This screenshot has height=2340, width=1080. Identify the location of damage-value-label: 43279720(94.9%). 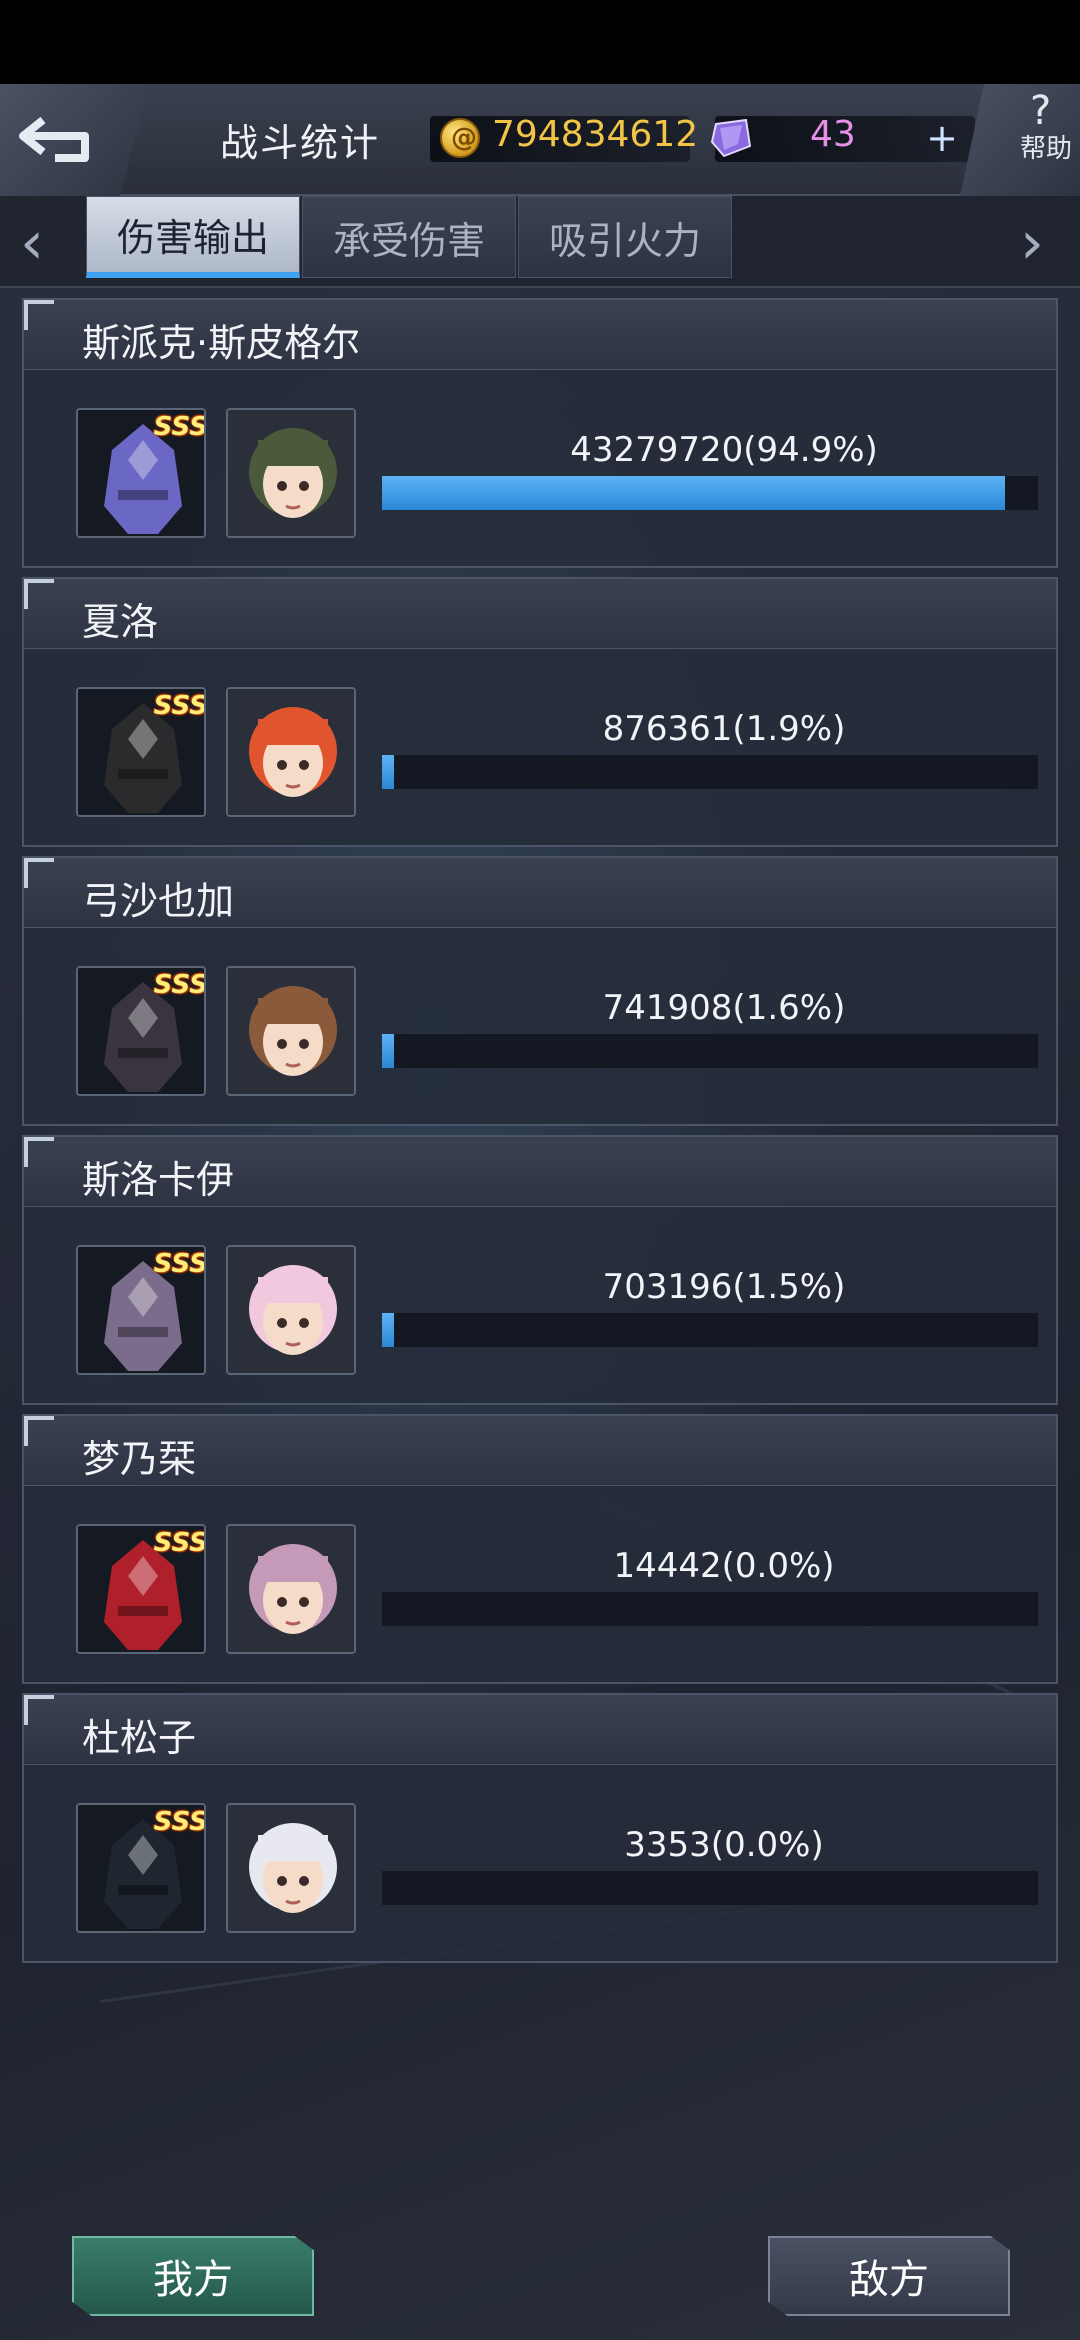
(724, 450).